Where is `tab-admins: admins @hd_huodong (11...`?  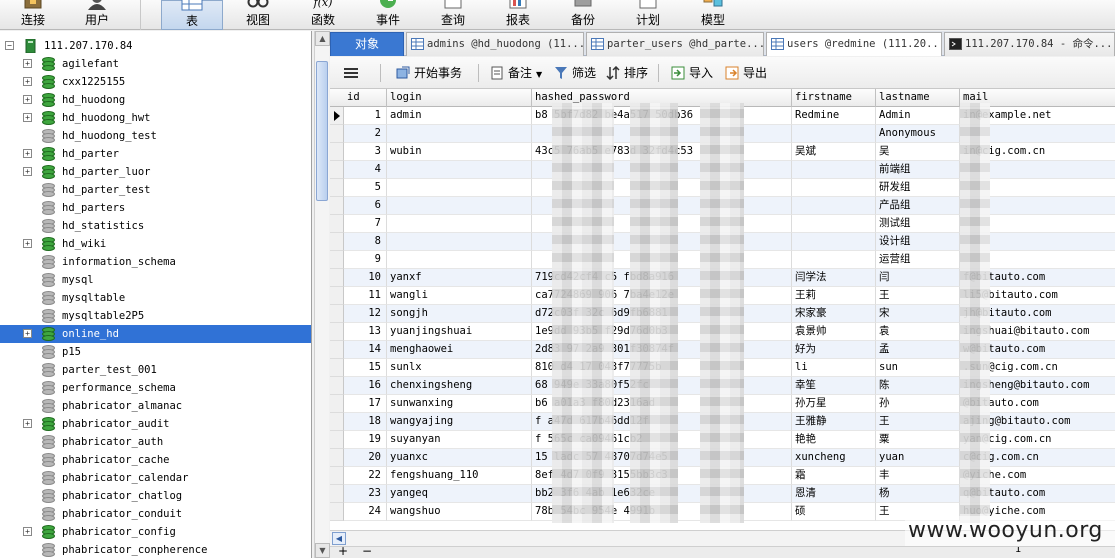 tab-admins: admins @hd_huodong (11... is located at coordinates (495, 44).